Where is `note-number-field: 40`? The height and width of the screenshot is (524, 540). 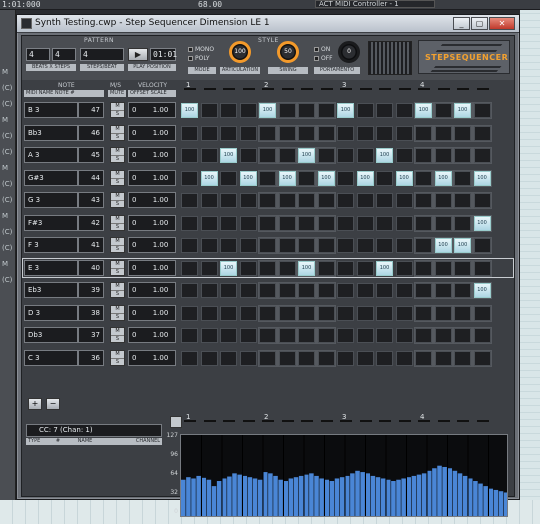 note-number-field: 40 is located at coordinates (91, 267).